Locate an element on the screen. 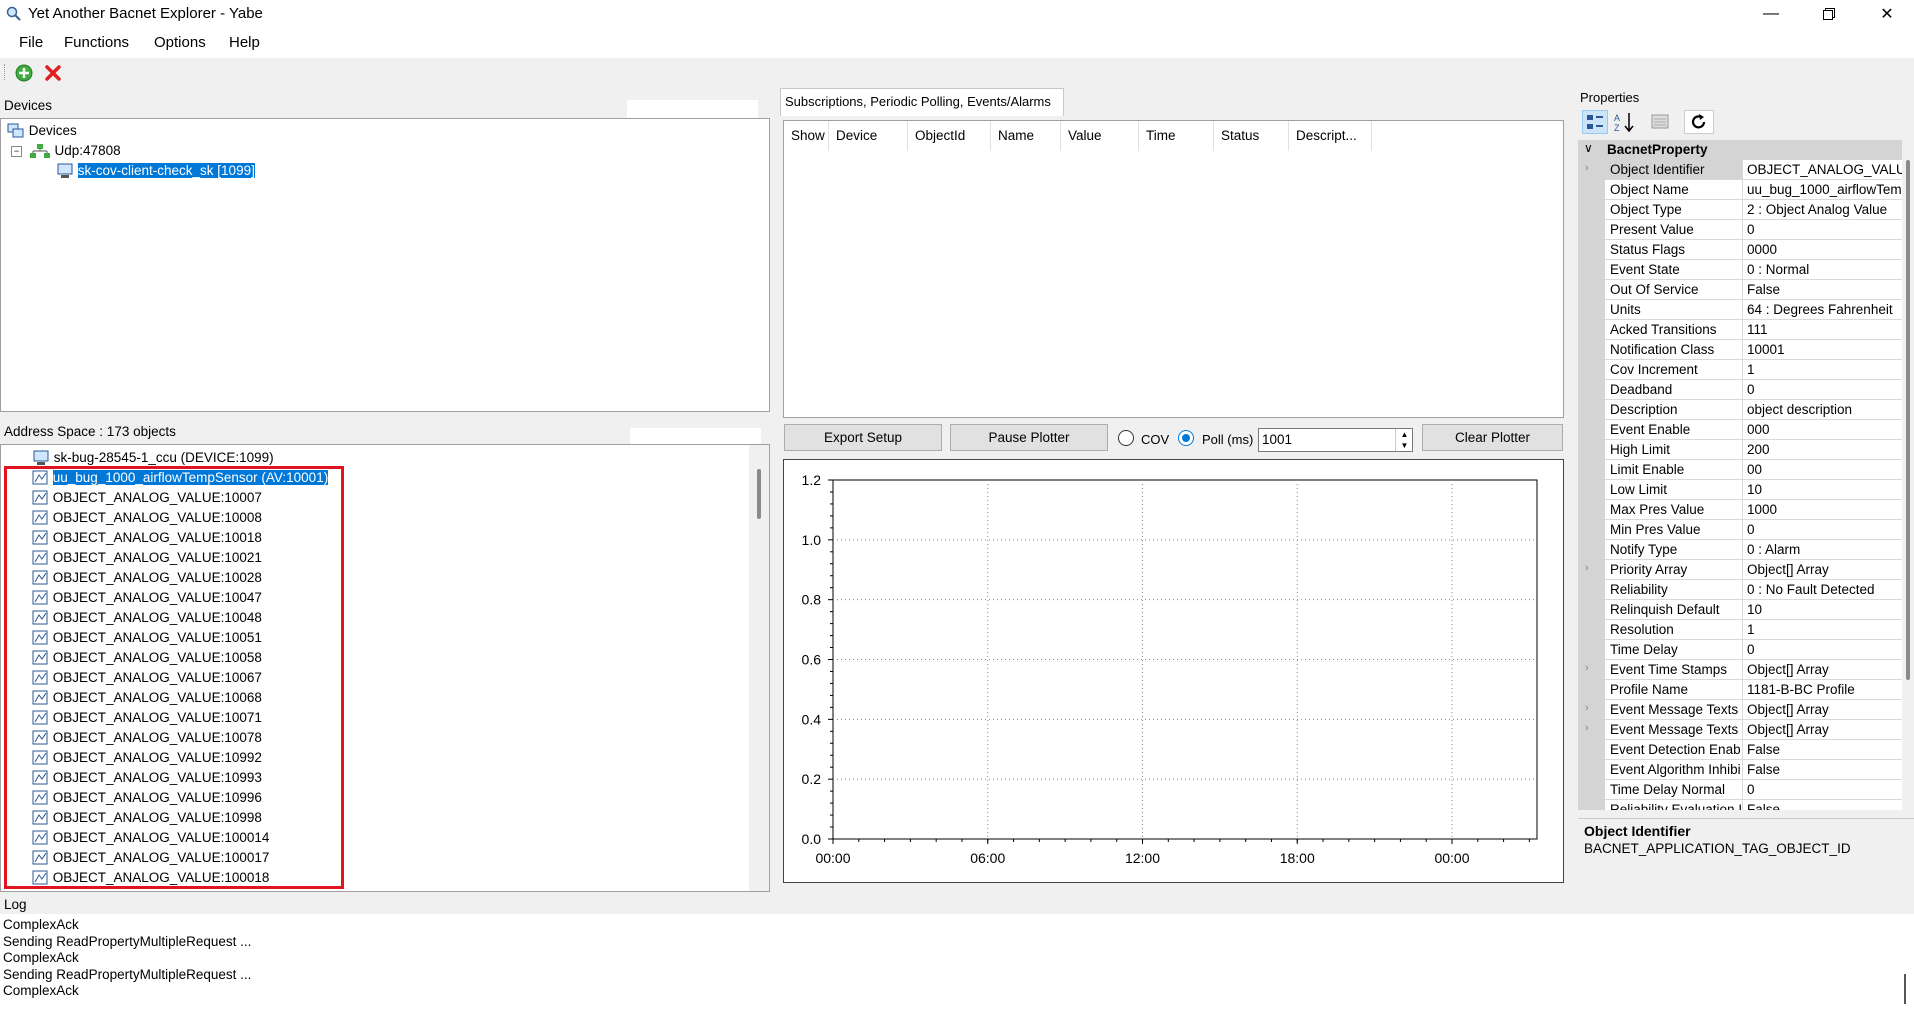 The image size is (1914, 1010). column-header: Value is located at coordinates (1100, 136).